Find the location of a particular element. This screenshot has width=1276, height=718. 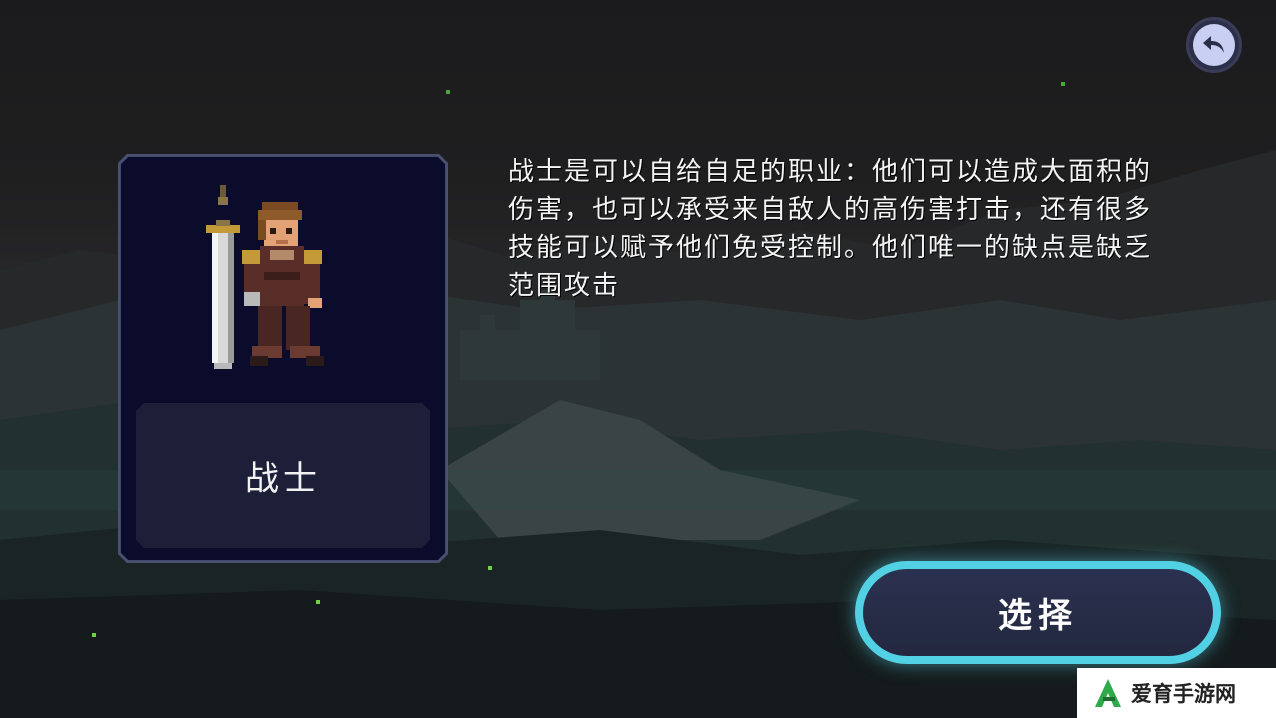

class-name-plate: 战士 is located at coordinates (283, 475).